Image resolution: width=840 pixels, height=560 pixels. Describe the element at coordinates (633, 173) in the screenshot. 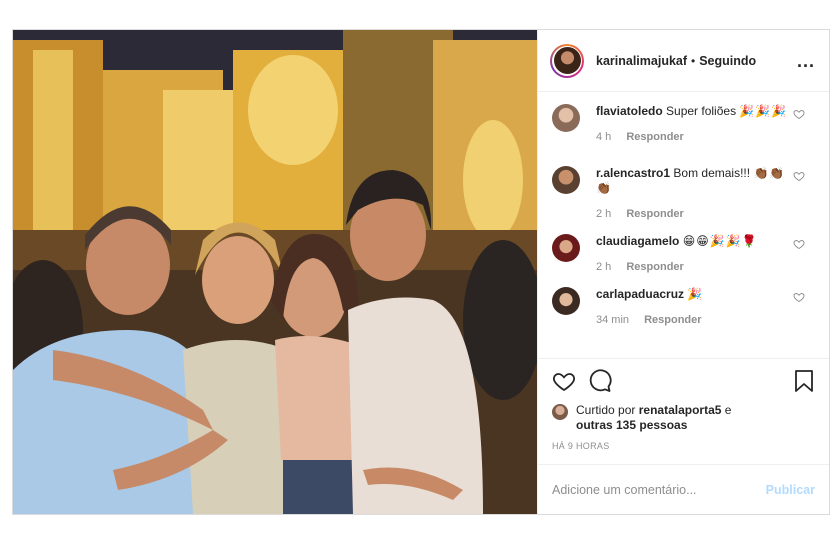

I see `comment-username: r.alencastro1` at that location.